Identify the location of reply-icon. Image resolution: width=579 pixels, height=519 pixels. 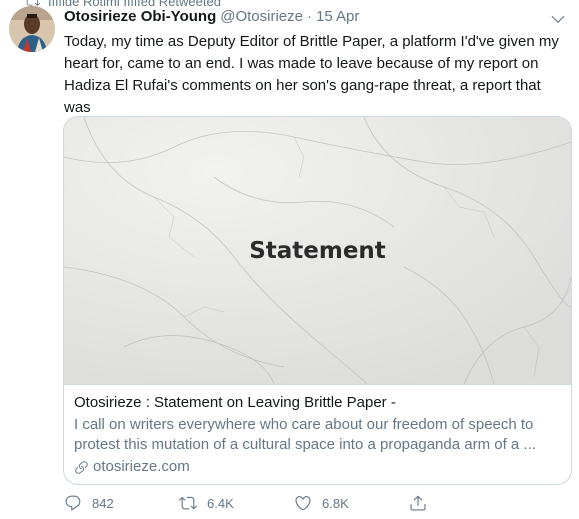
(73, 503).